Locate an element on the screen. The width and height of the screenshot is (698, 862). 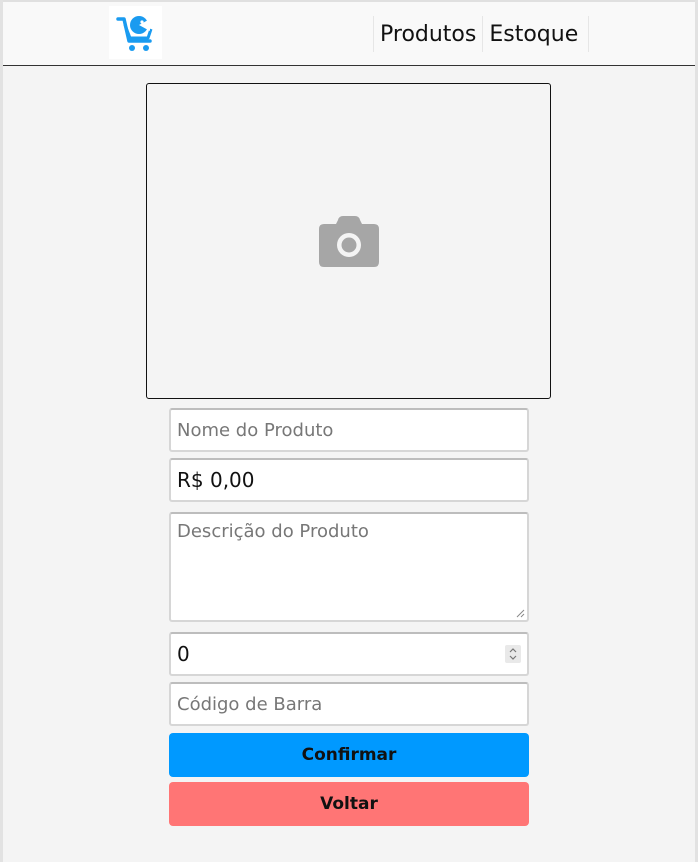
product-name-input: Nome do Produto is located at coordinates (349, 430).